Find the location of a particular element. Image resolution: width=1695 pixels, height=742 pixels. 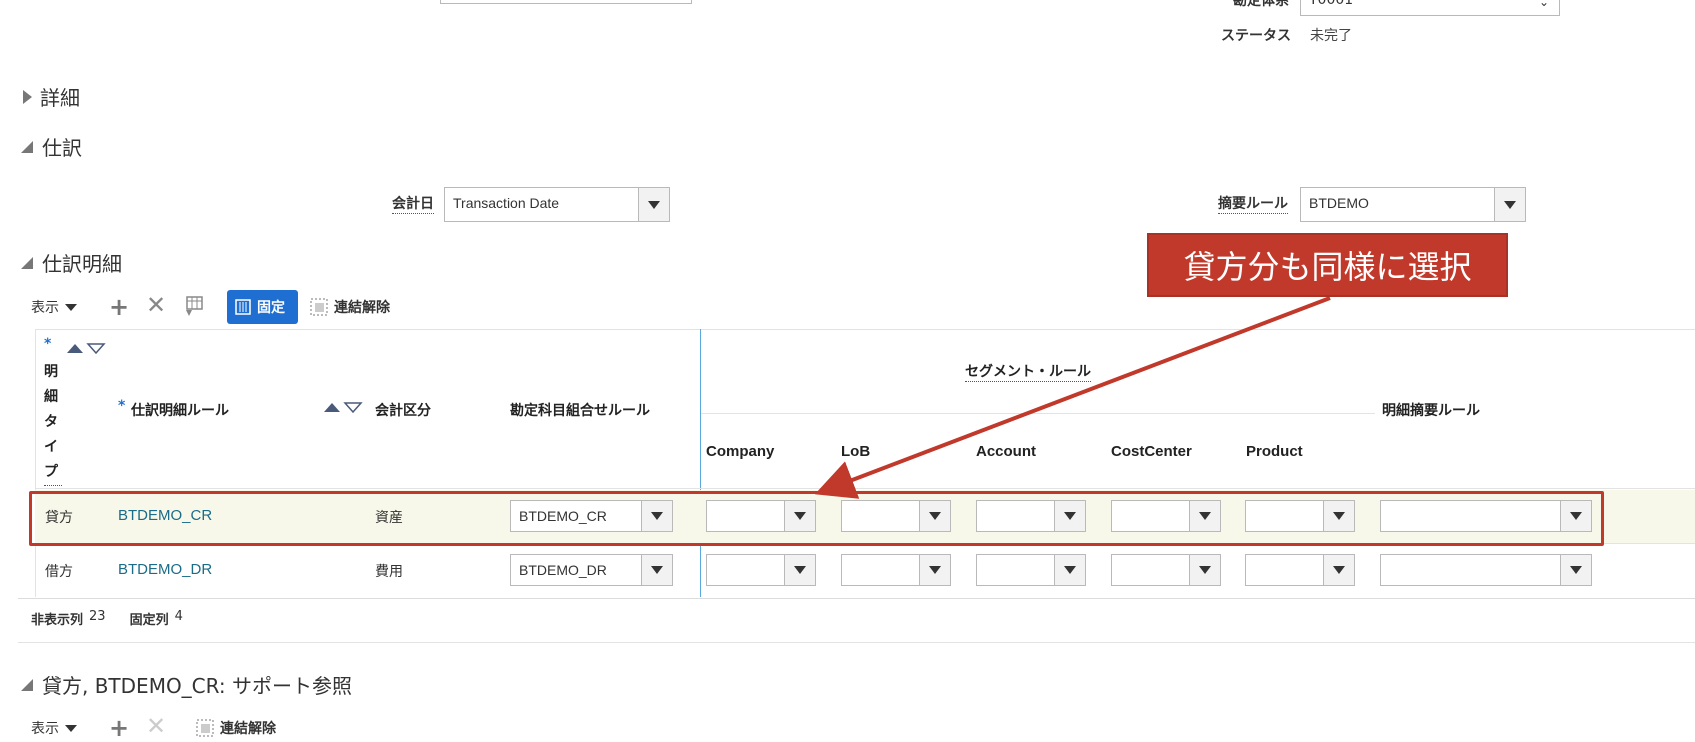

annotation-callout-text: 貸方分も同様に選択 is located at coordinates (1327, 267).